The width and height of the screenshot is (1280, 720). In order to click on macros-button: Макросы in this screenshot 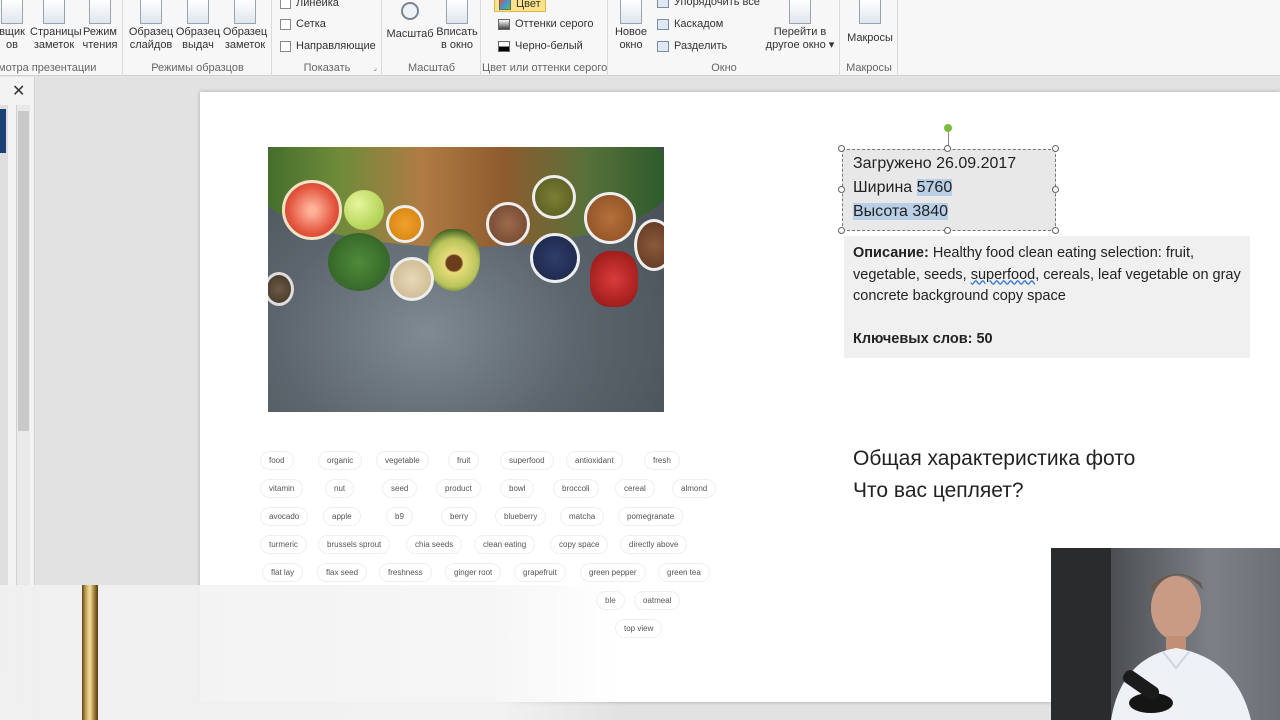, I will do `click(870, 22)`.